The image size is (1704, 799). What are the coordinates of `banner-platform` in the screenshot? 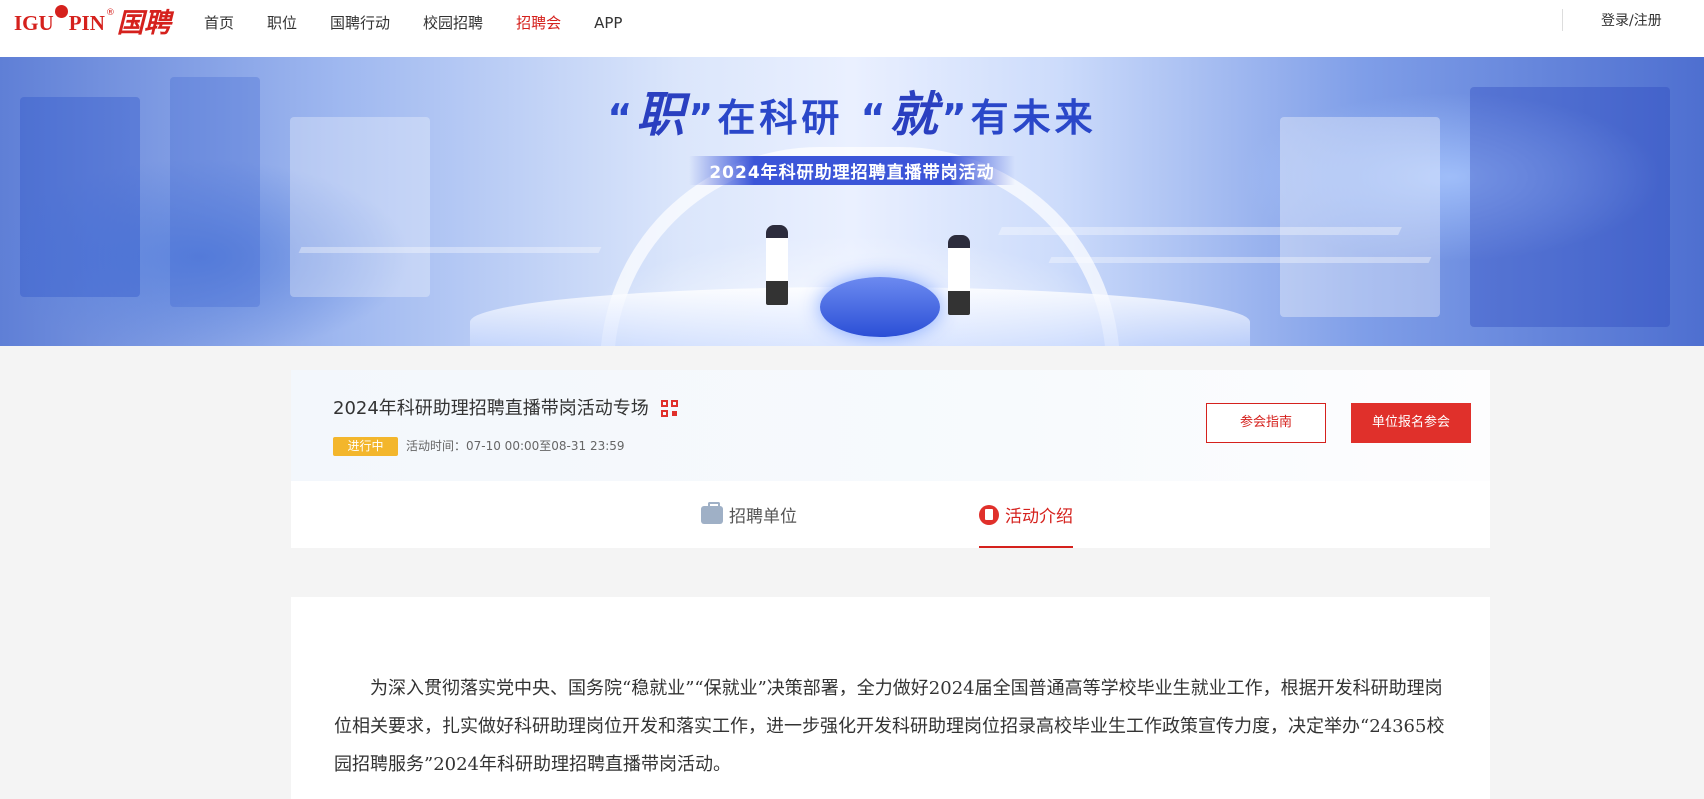 It's located at (880, 307).